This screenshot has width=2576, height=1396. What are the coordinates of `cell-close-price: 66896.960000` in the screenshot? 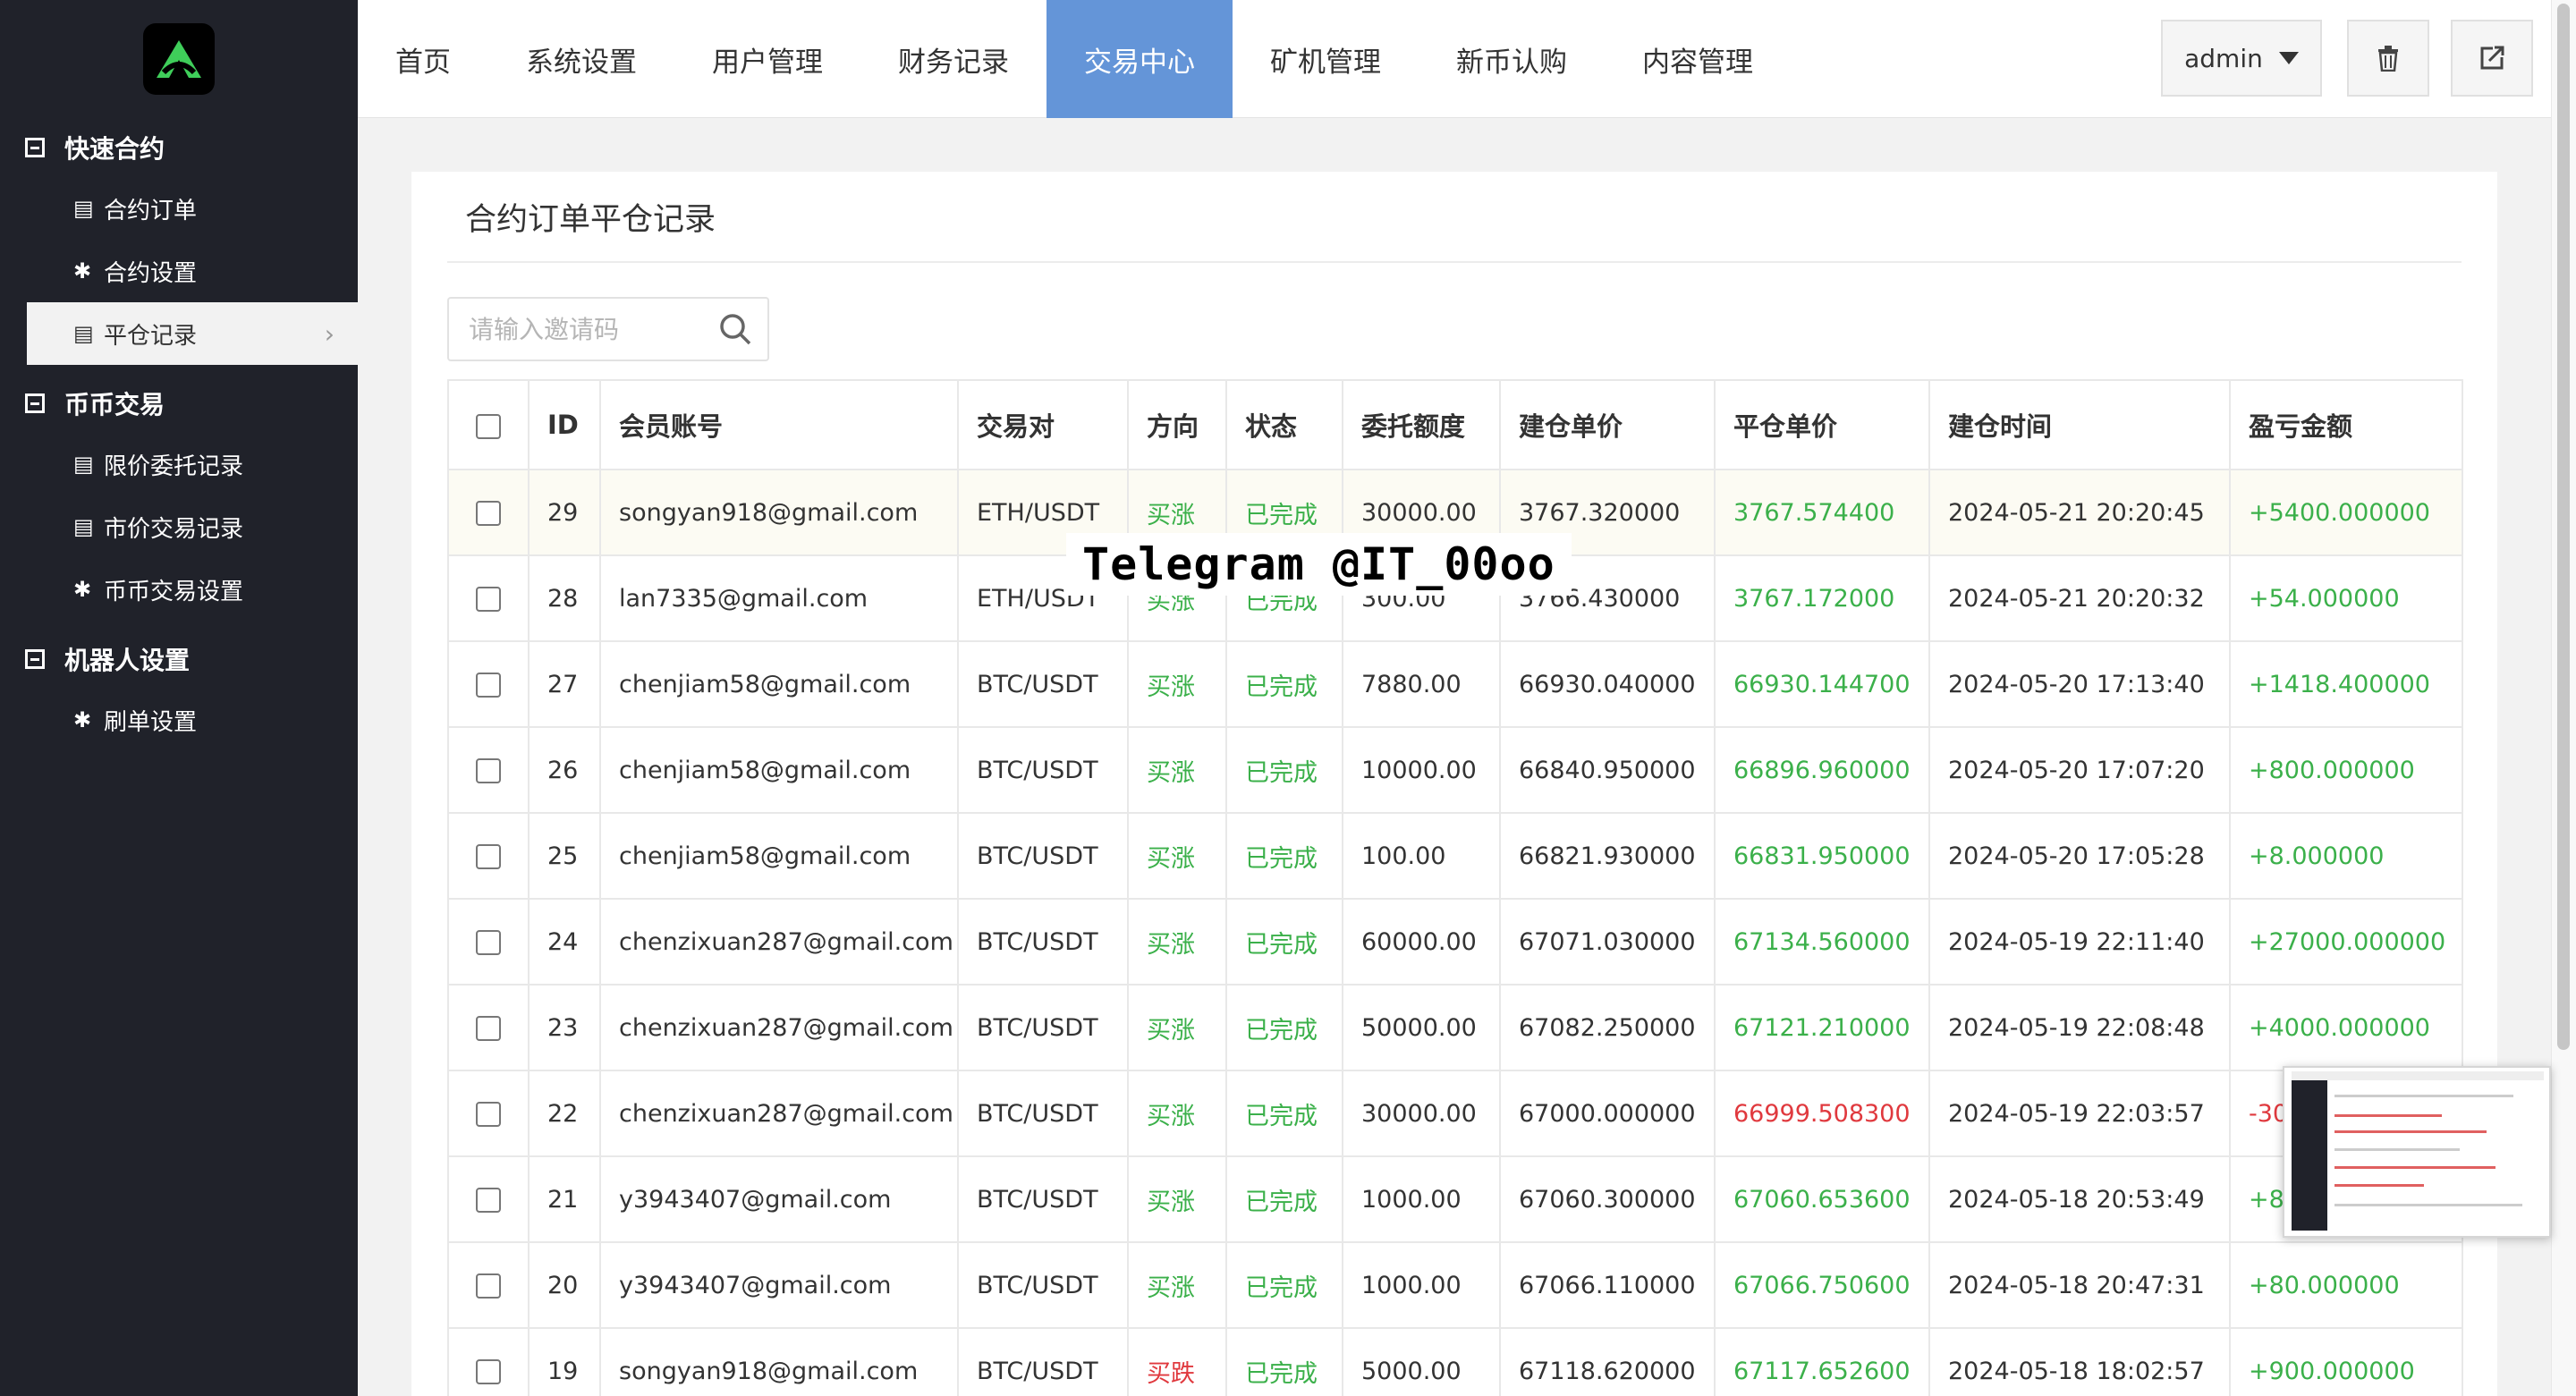 It's located at (1822, 770).